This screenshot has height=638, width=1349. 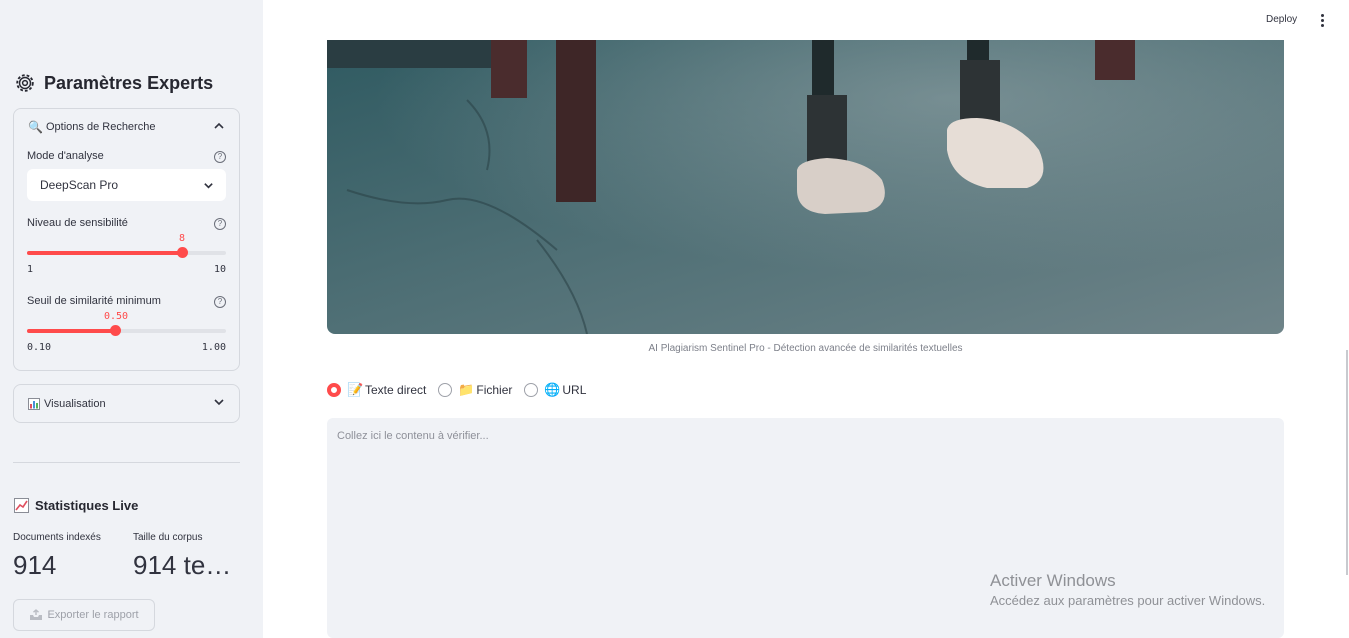 What do you see at coordinates (1322, 20) in the screenshot?
I see `kebab-menu-icon` at bounding box center [1322, 20].